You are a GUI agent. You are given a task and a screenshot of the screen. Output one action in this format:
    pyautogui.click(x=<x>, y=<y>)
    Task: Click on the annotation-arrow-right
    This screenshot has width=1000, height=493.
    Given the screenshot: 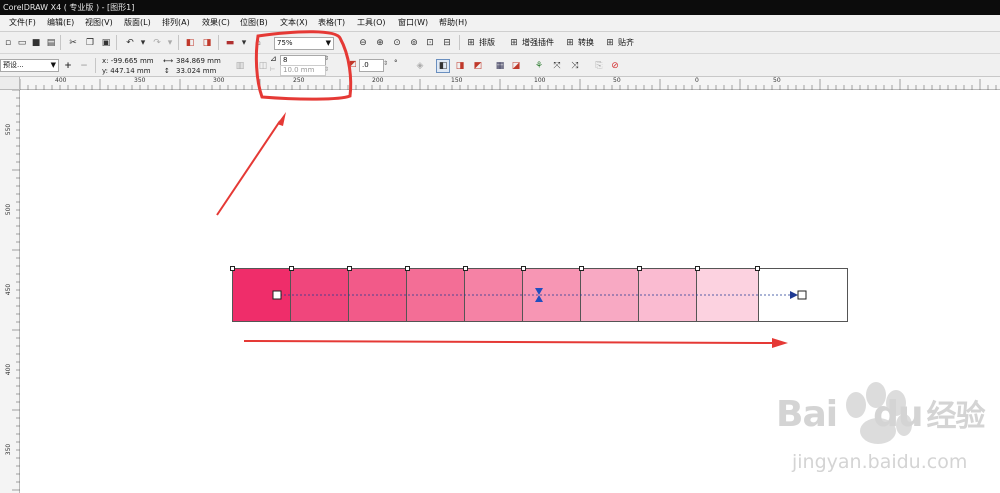 What is the action you would take?
    pyautogui.click(x=510, y=342)
    